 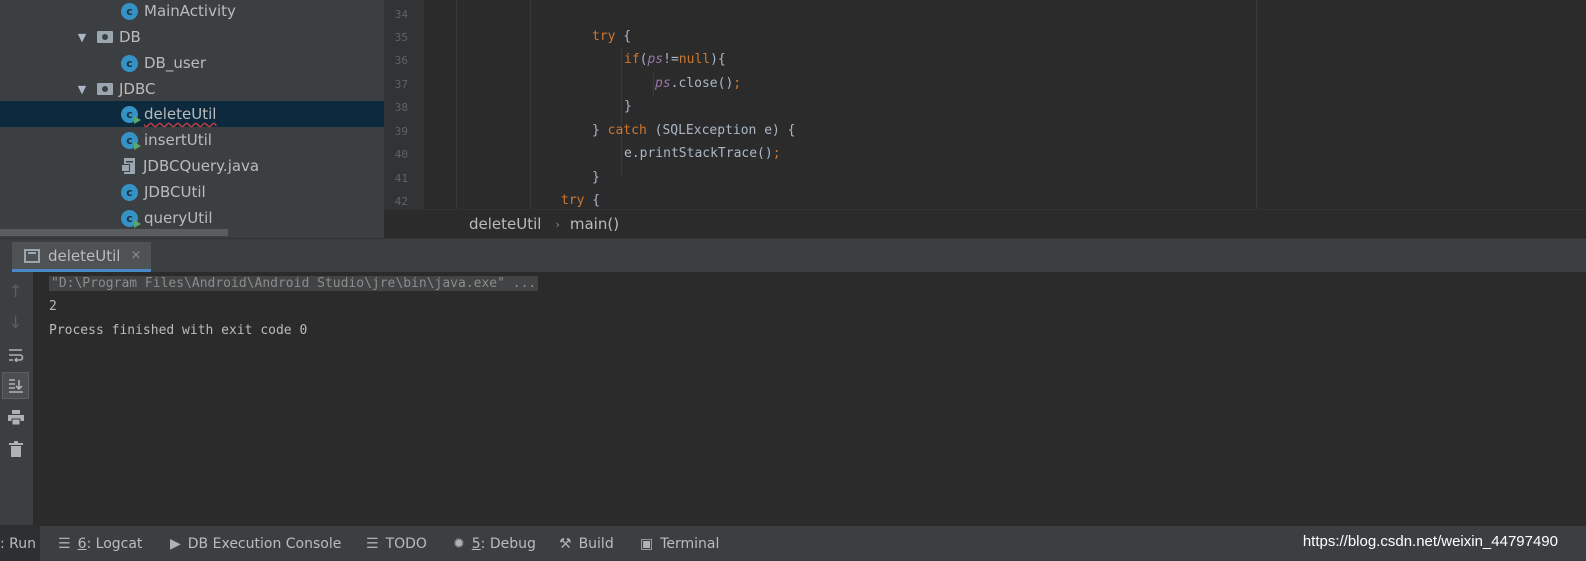 What do you see at coordinates (64, 544) in the screenshot?
I see `logcat-icon: ☰` at bounding box center [64, 544].